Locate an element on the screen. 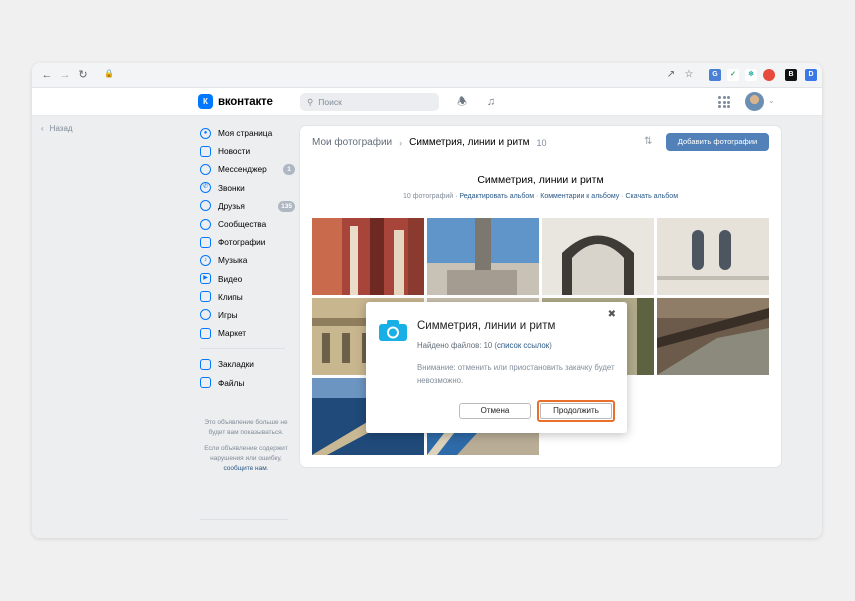 The height and width of the screenshot is (601, 855). sidebar-divider is located at coordinates (242, 349).